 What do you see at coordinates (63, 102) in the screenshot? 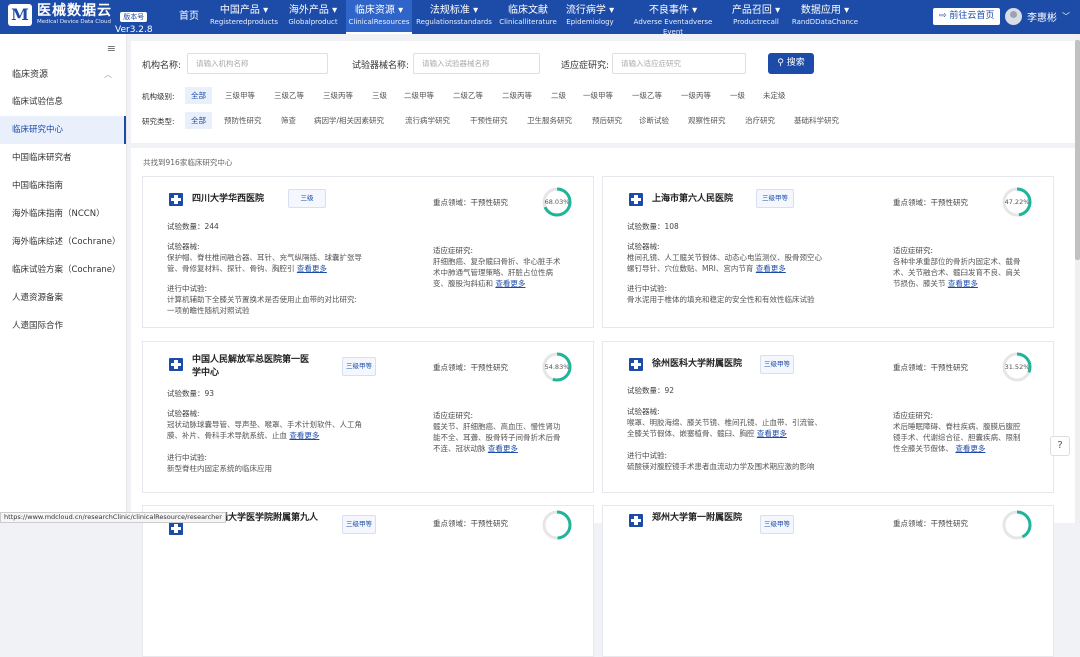
I see `sidebar-item-clinical-trials: 临床试验信息` at bounding box center [63, 102].